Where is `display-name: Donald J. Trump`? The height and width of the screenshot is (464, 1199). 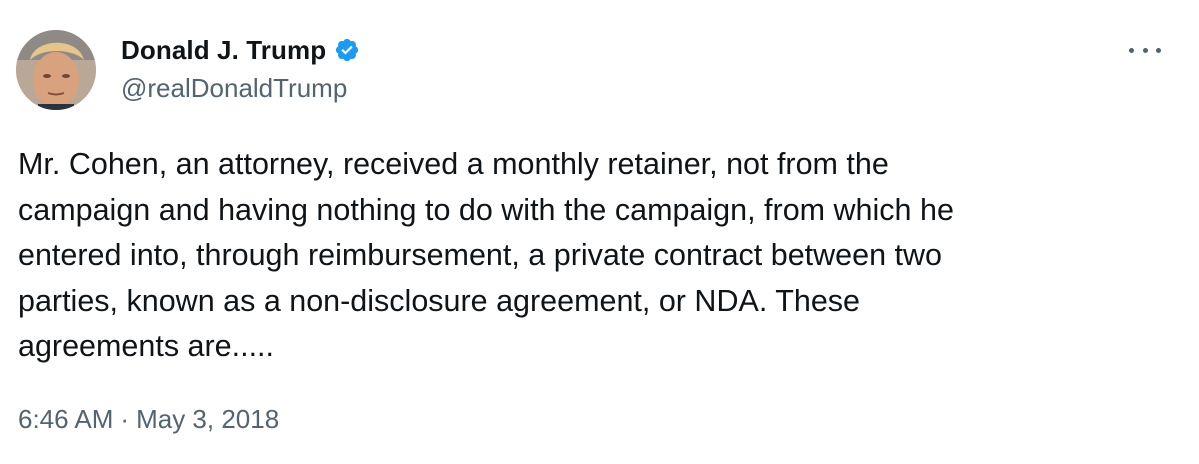
display-name: Donald J. Trump is located at coordinates (223, 50).